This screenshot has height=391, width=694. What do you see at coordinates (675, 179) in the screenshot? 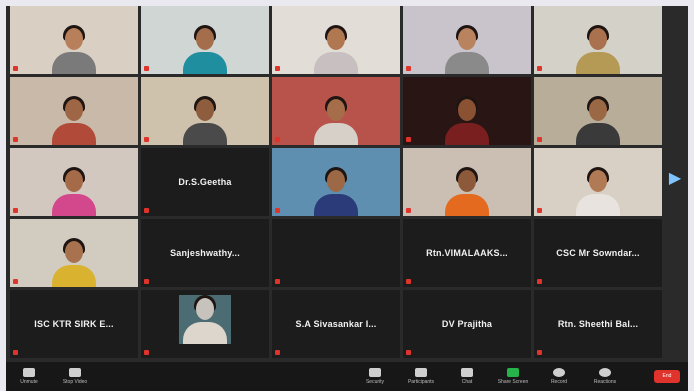
I see `next-page-icon: ▶` at bounding box center [675, 179].